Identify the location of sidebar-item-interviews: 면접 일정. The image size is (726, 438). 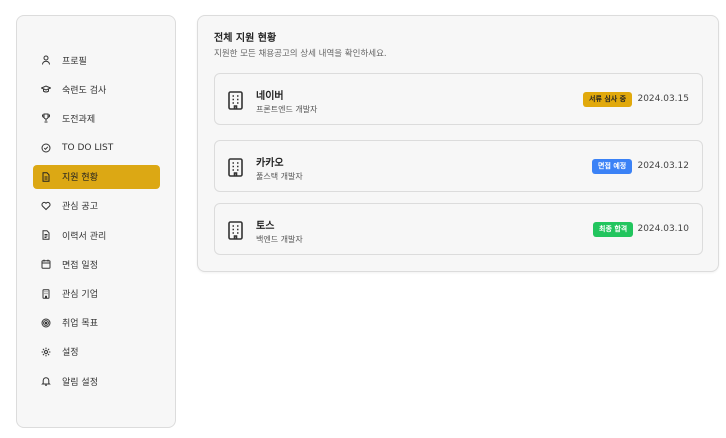
(96, 264).